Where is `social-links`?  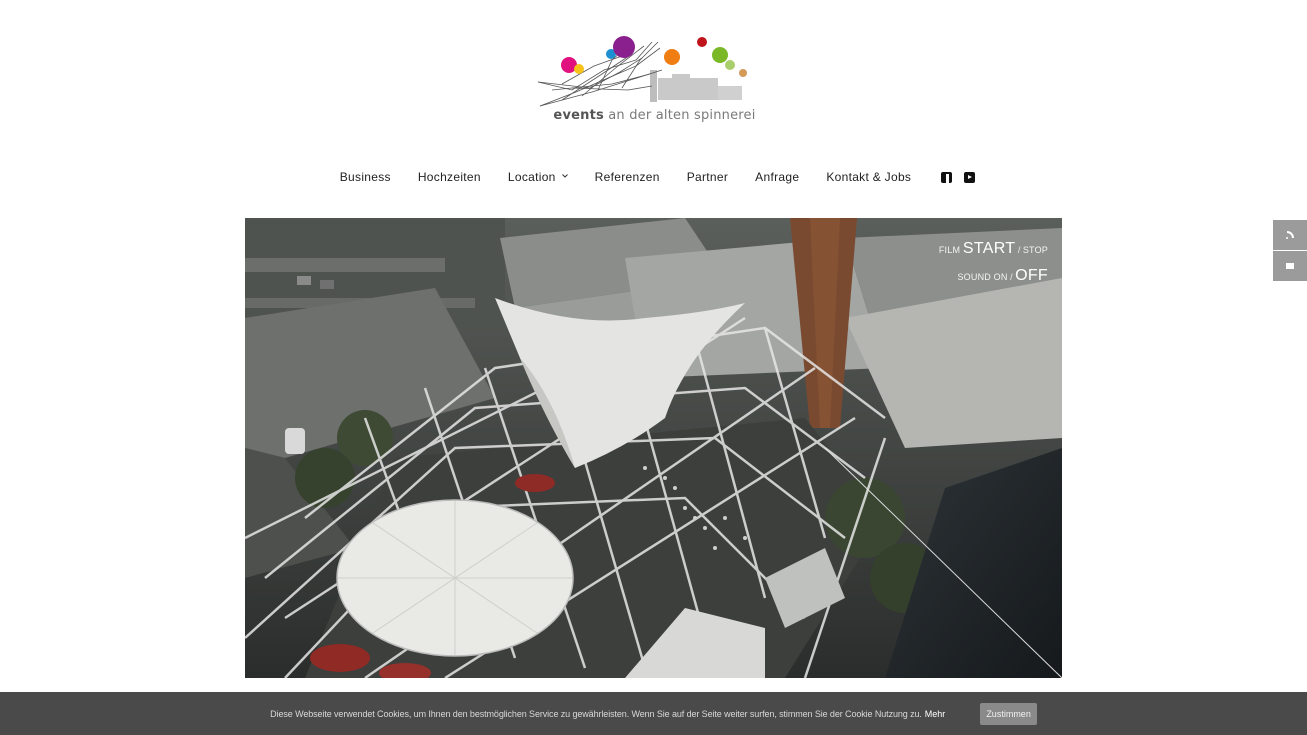 social-links is located at coordinates (958, 177).